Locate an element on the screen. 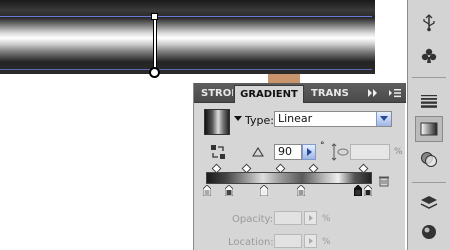  transparency-icon is located at coordinates (429, 159).